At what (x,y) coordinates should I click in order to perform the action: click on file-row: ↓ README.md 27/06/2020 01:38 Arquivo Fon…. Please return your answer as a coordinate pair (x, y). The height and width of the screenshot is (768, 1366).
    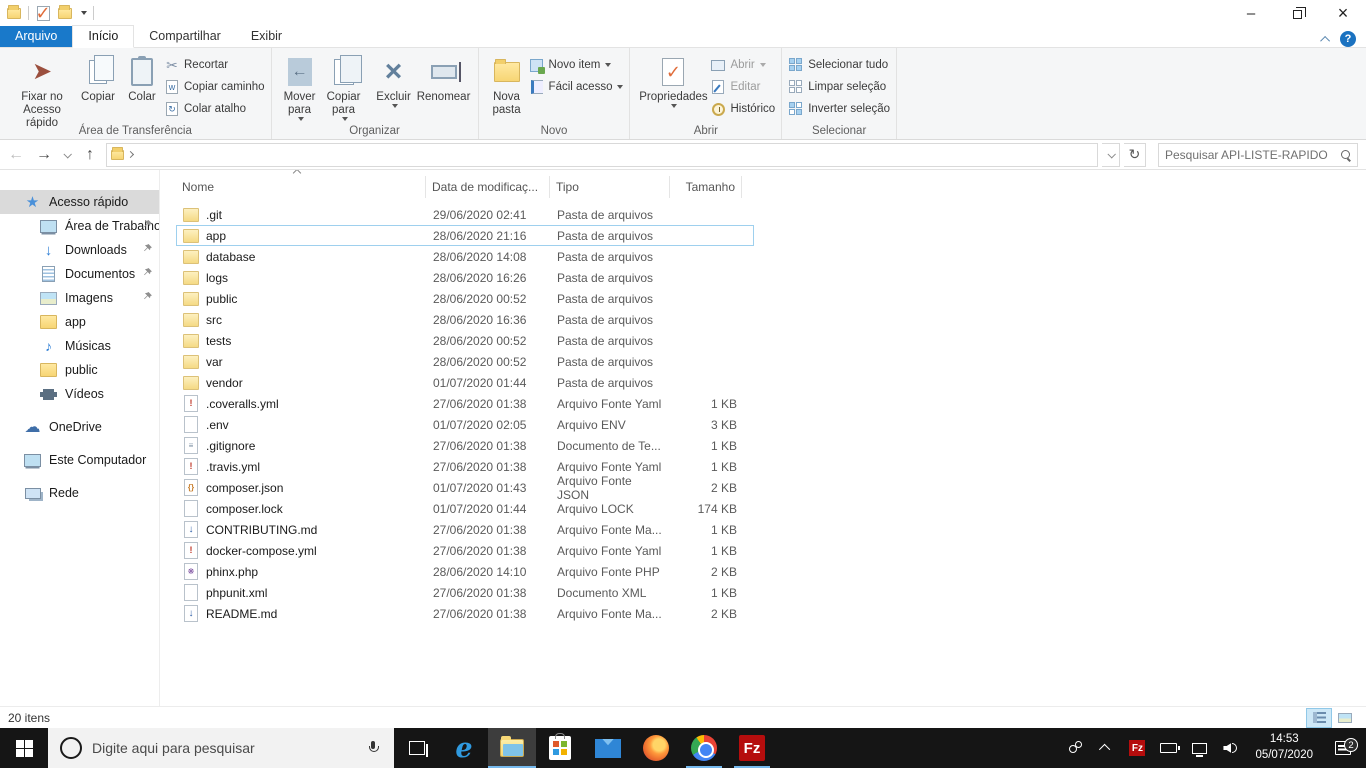
    Looking at the image, I should click on (465, 613).